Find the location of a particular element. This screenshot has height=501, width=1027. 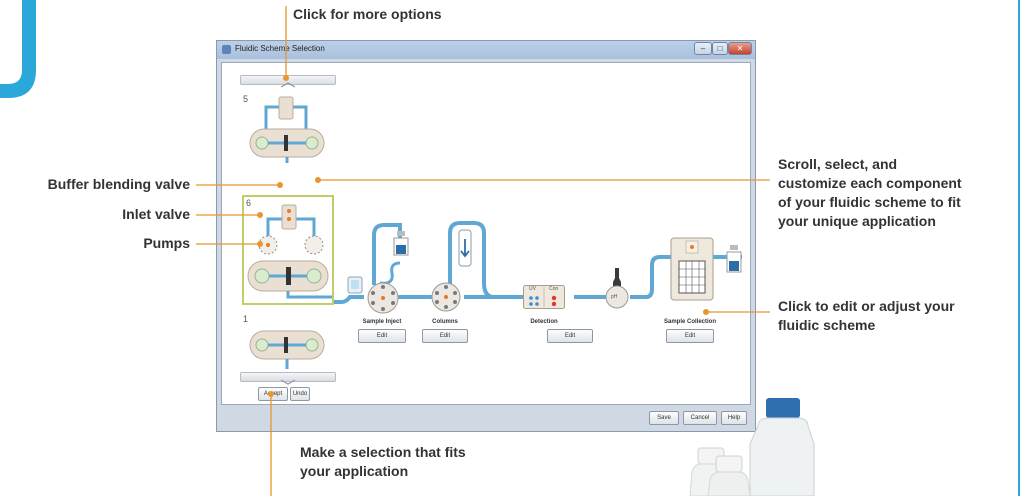

callout-pumps: Pumps is located at coordinates (166, 243).